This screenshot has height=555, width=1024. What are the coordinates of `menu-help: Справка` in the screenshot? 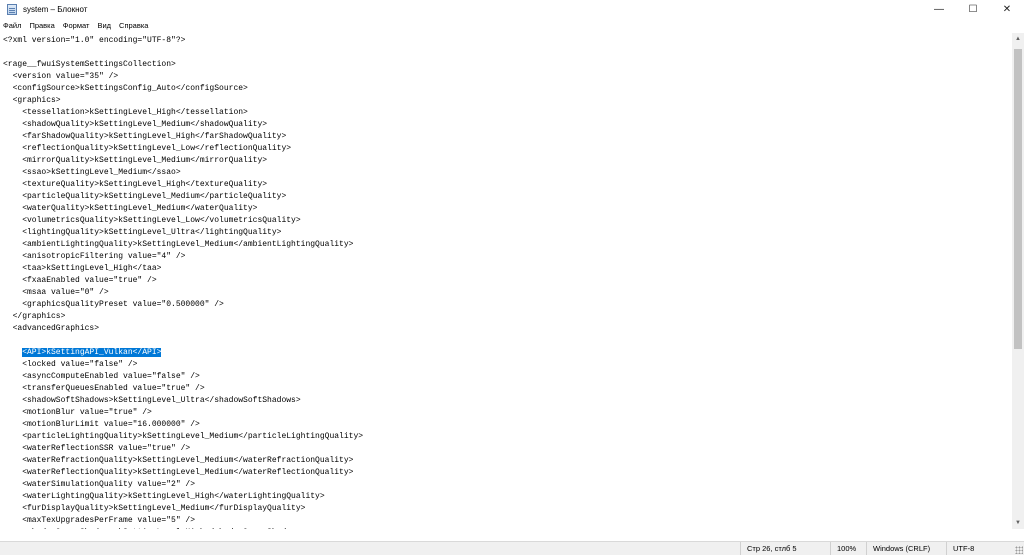 It's located at (133, 25).